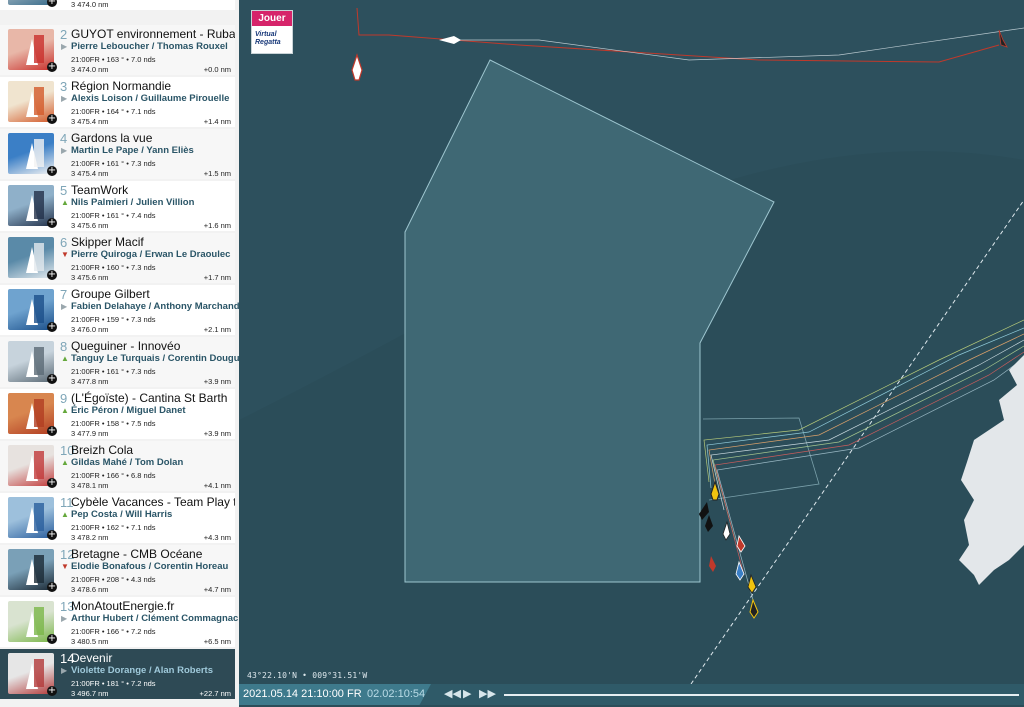  What do you see at coordinates (110, 294) in the screenshot?
I see `entry-team: Groupe Gilbert` at bounding box center [110, 294].